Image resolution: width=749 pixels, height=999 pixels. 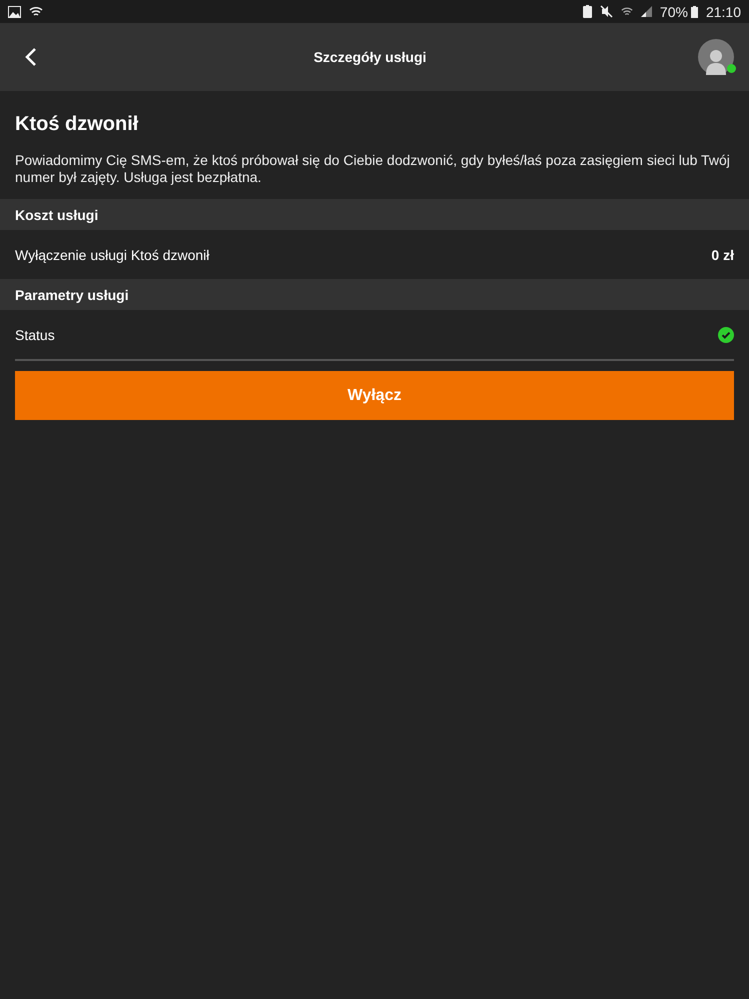 What do you see at coordinates (723, 12) in the screenshot?
I see `clock: 21:10` at bounding box center [723, 12].